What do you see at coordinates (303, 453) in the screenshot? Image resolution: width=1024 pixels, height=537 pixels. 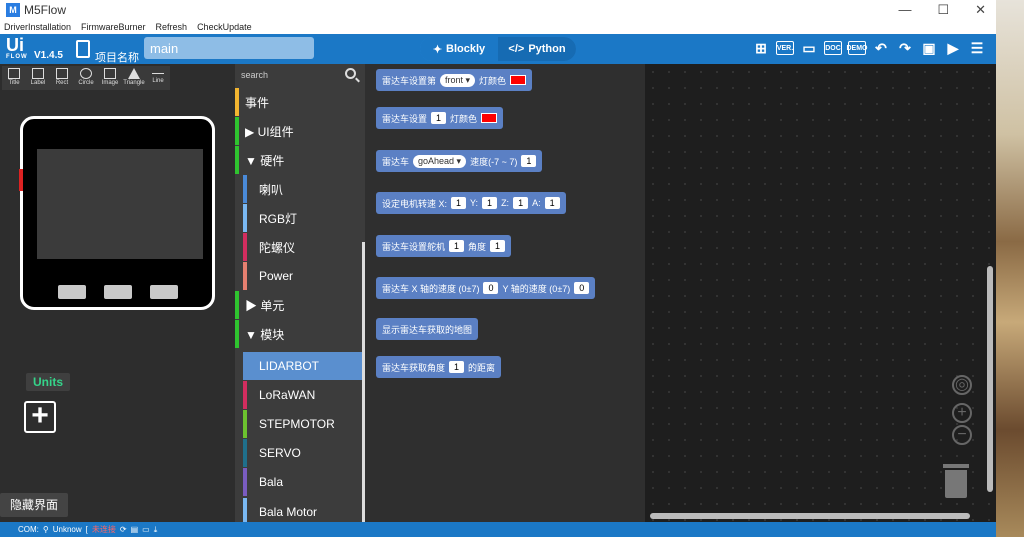 I see `category-servo: SERVO` at bounding box center [303, 453].